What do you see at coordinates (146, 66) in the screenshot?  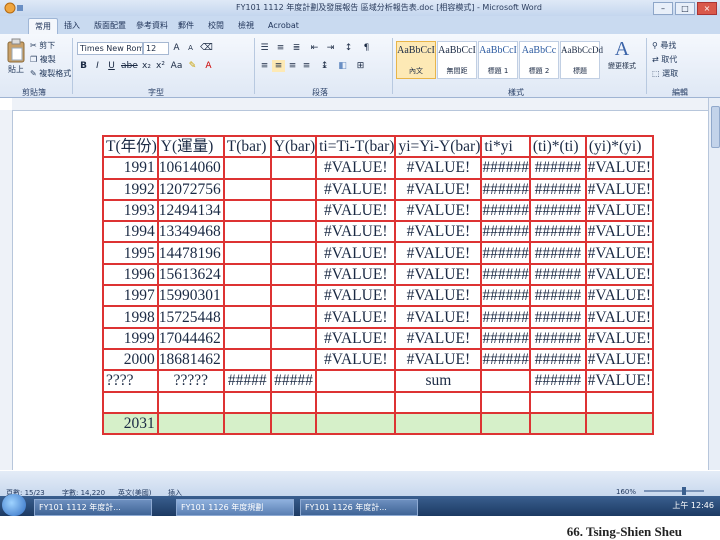 I see `subscript-button: x₂` at bounding box center [146, 66].